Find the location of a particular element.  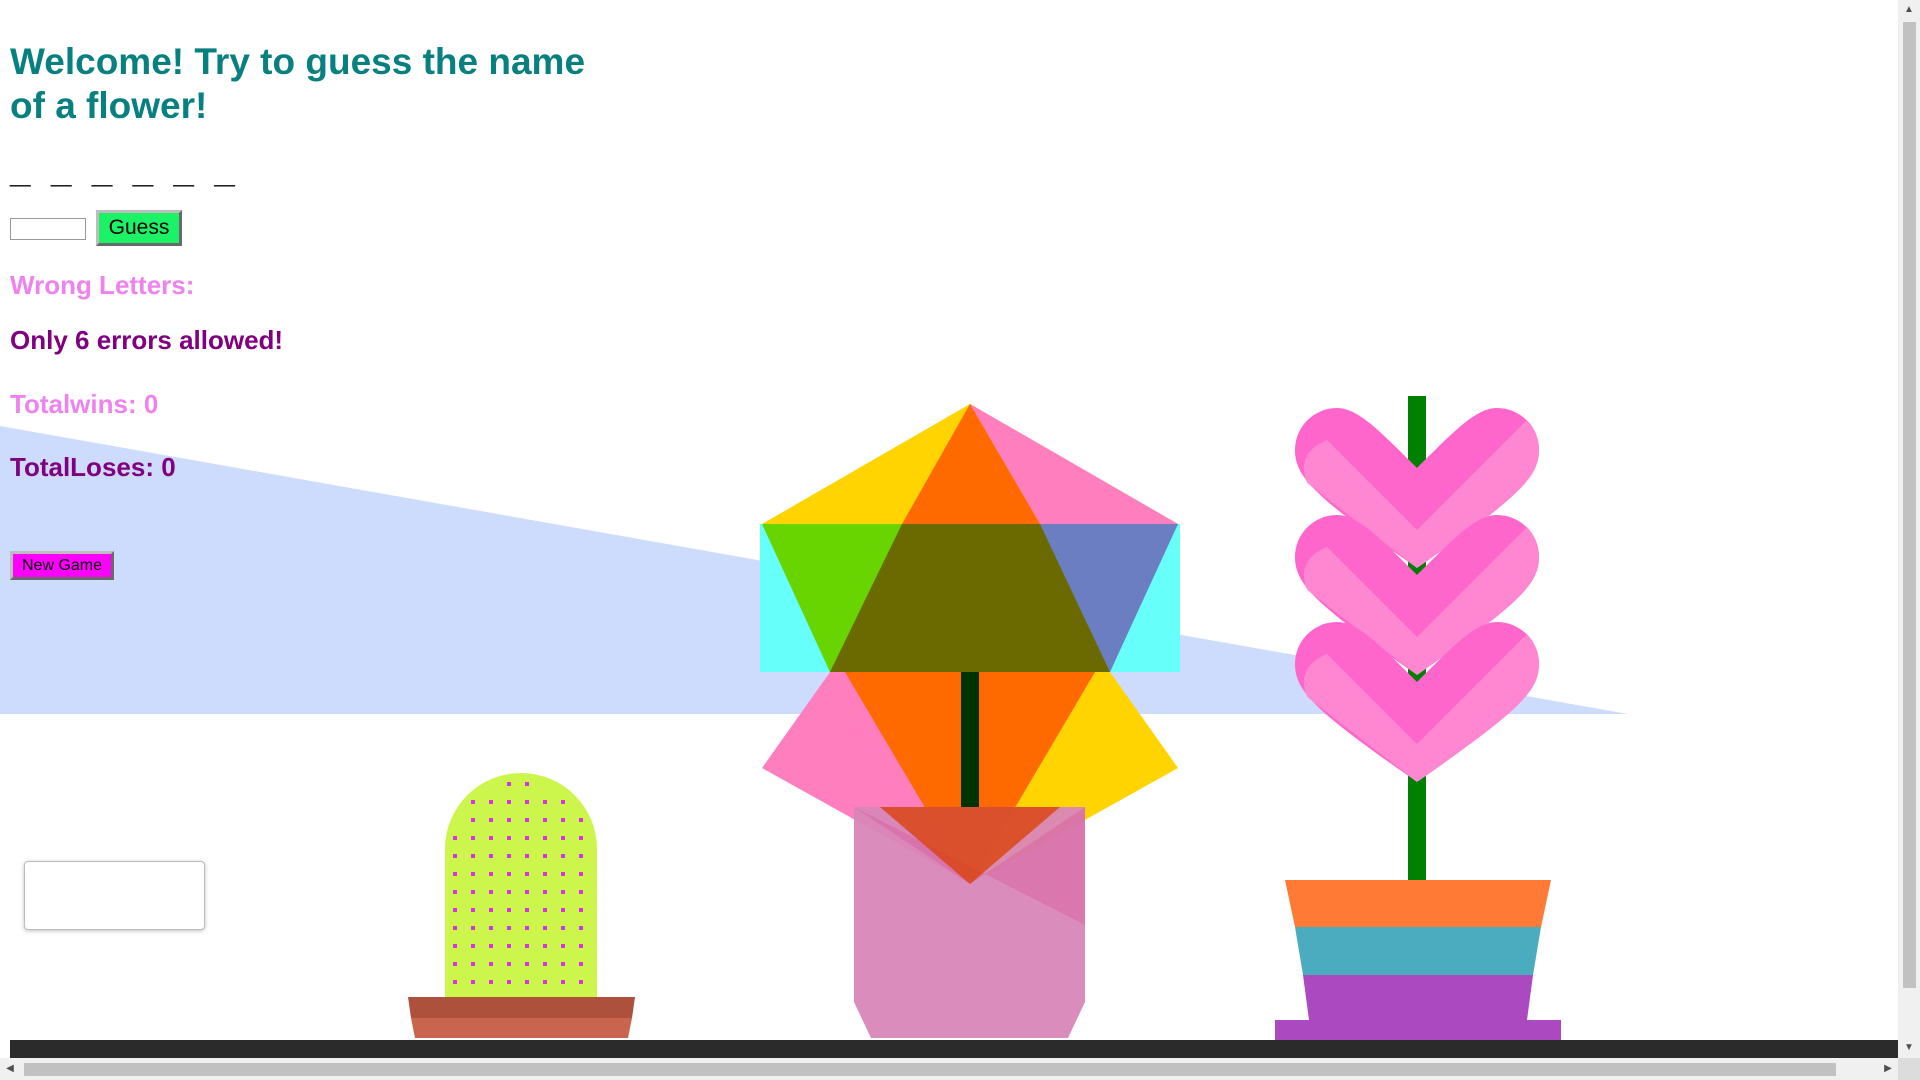

scroll-left-arrow-icon: ◀ is located at coordinates (10, 1069).